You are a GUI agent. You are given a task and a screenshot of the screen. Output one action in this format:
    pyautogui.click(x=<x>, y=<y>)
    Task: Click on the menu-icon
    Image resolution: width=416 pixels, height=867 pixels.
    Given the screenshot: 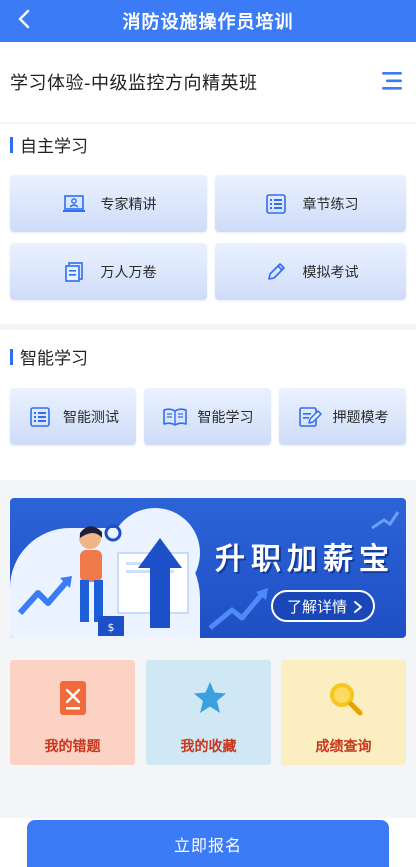 What is the action you would take?
    pyautogui.click(x=392, y=81)
    